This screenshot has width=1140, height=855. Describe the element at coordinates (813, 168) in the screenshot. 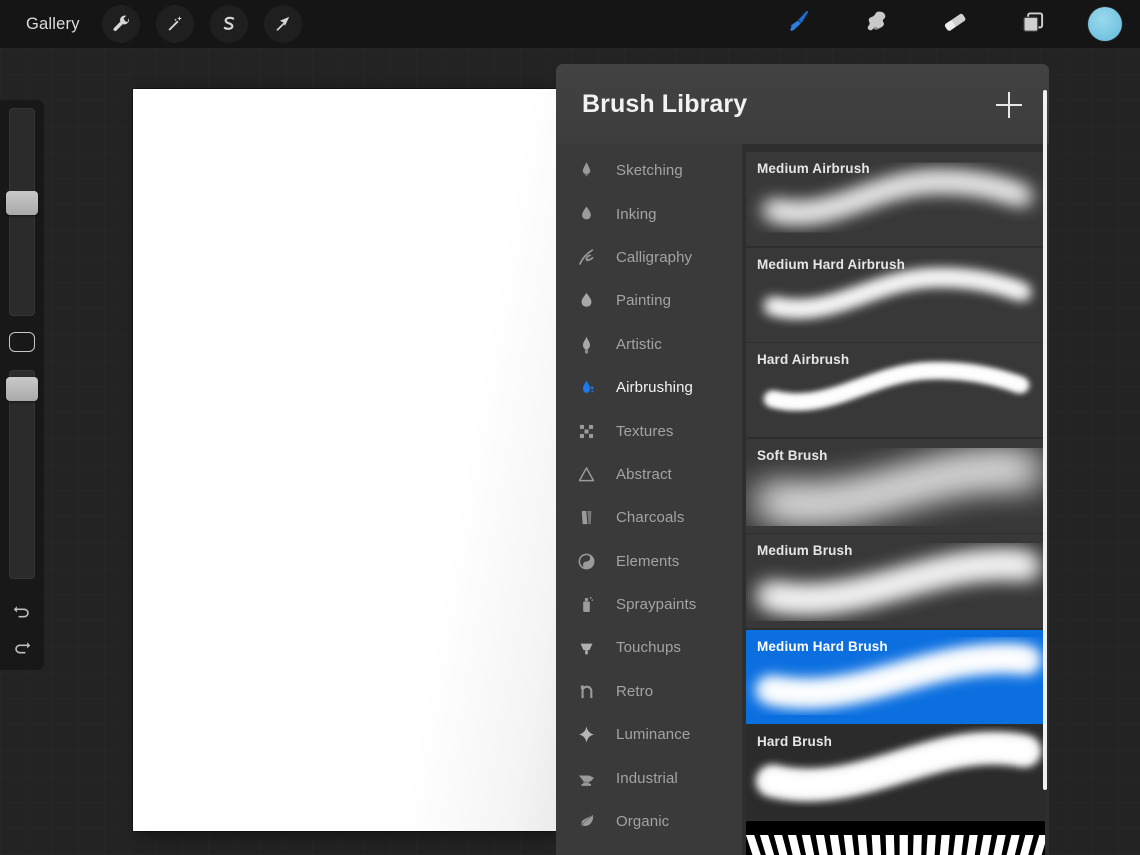

I see `brush-name: Medium Airbrush` at that location.